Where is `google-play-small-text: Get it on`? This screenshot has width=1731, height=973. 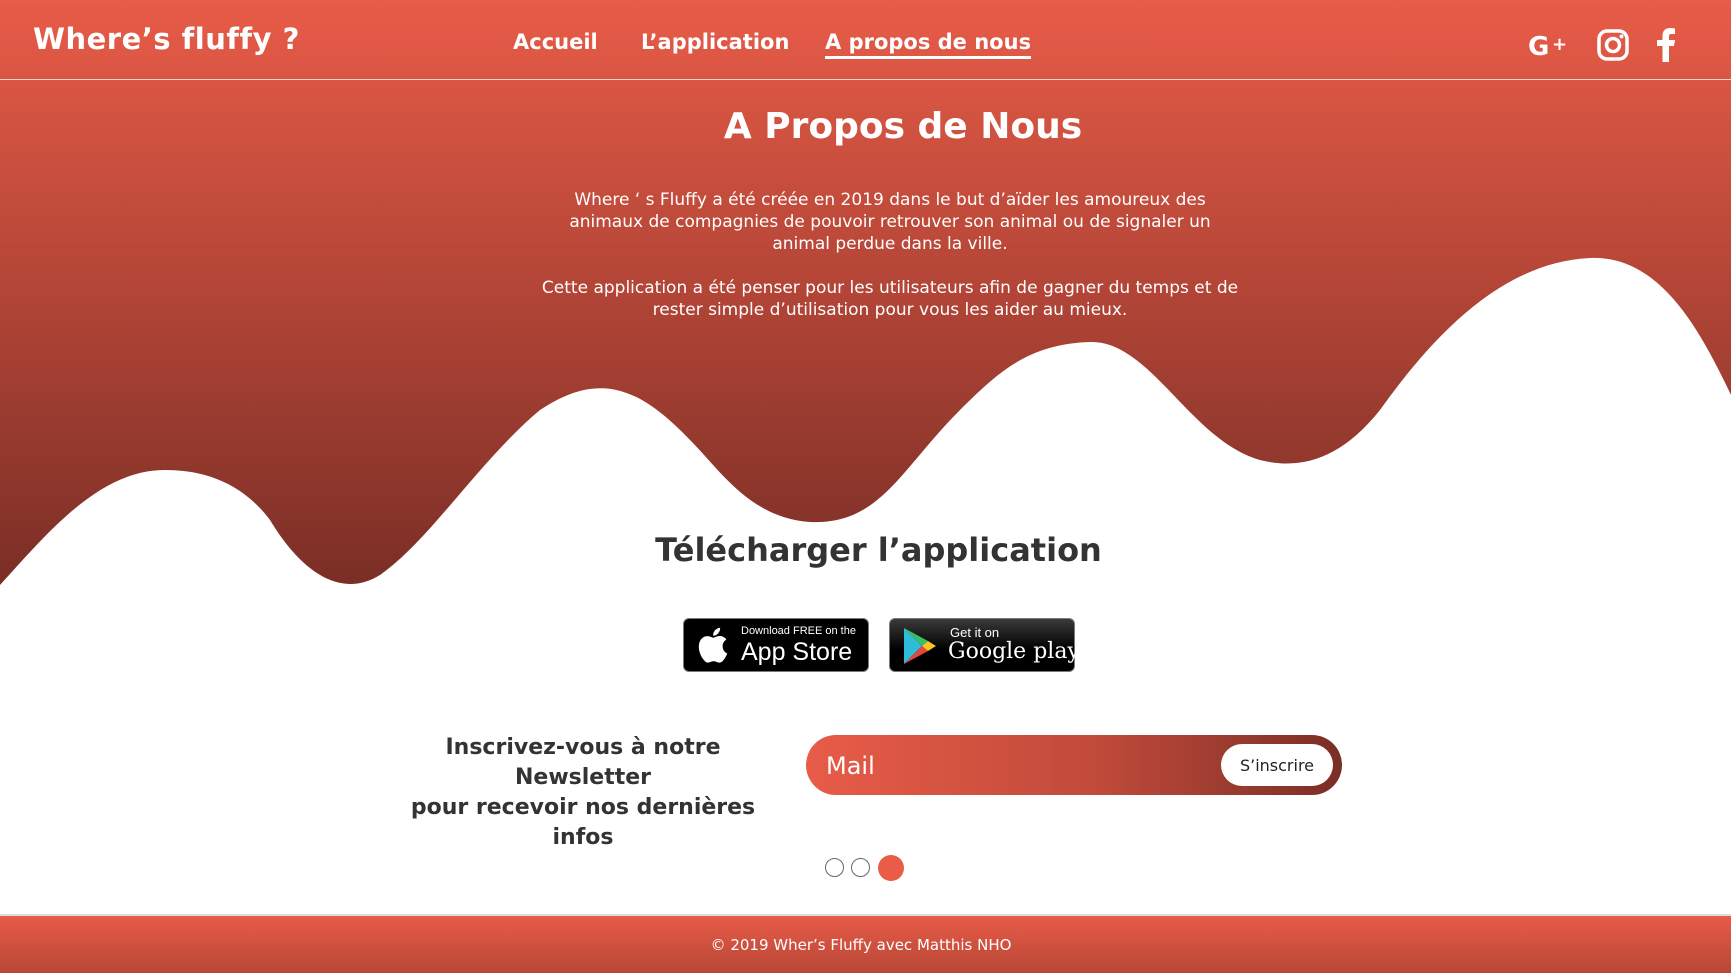
google-play-small-text: Get it on is located at coordinates (975, 632).